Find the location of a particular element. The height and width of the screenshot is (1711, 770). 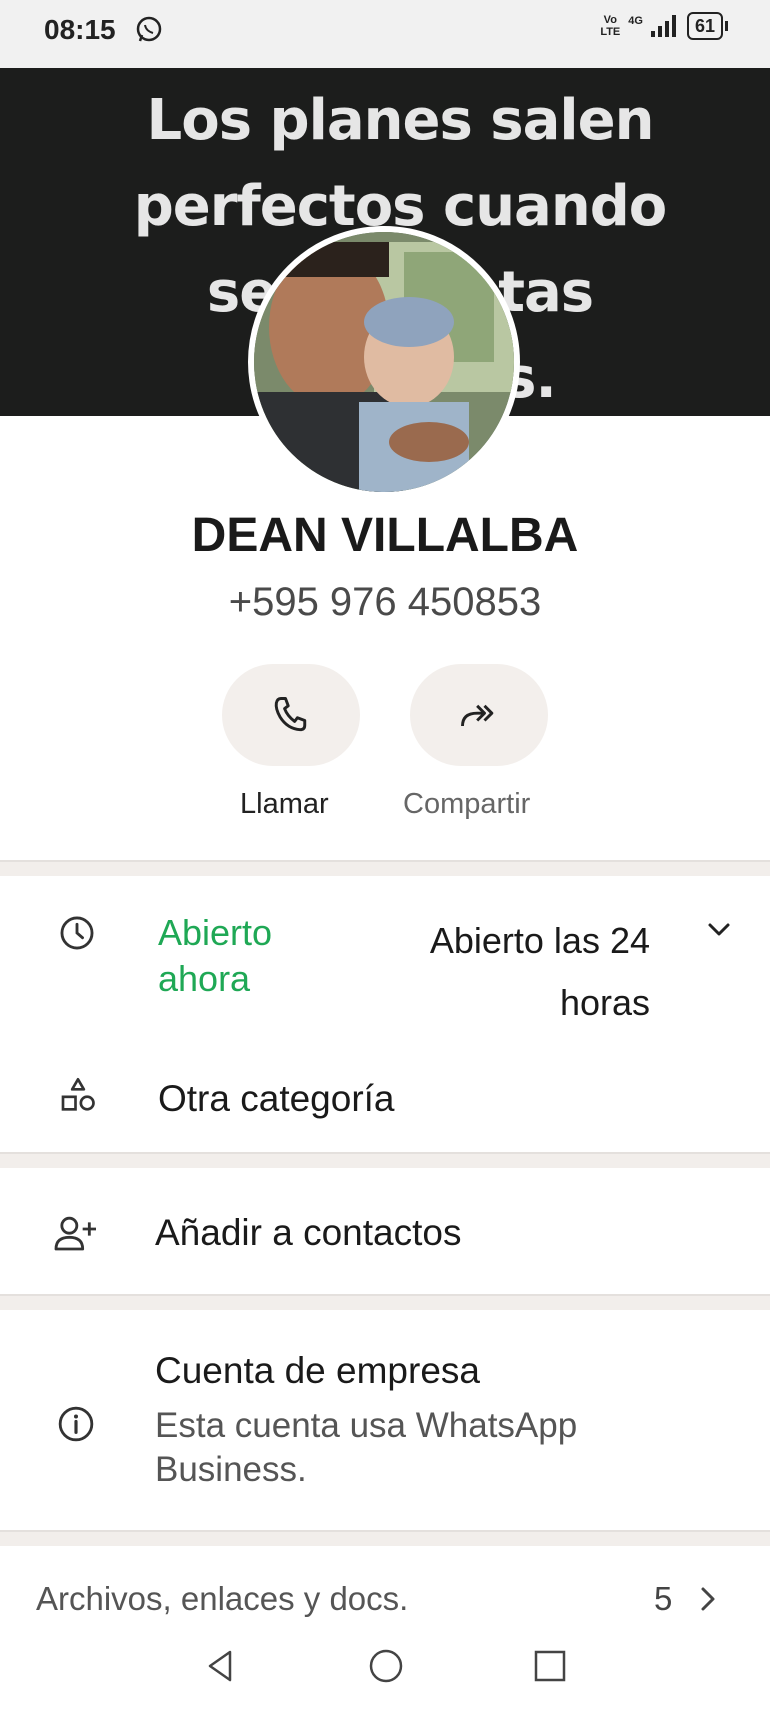

status-time: 08:15 is located at coordinates (80, 29).